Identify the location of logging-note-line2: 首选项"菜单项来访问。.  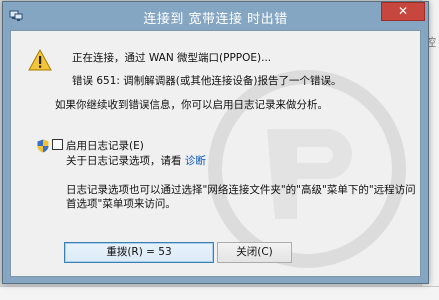
(121, 204).